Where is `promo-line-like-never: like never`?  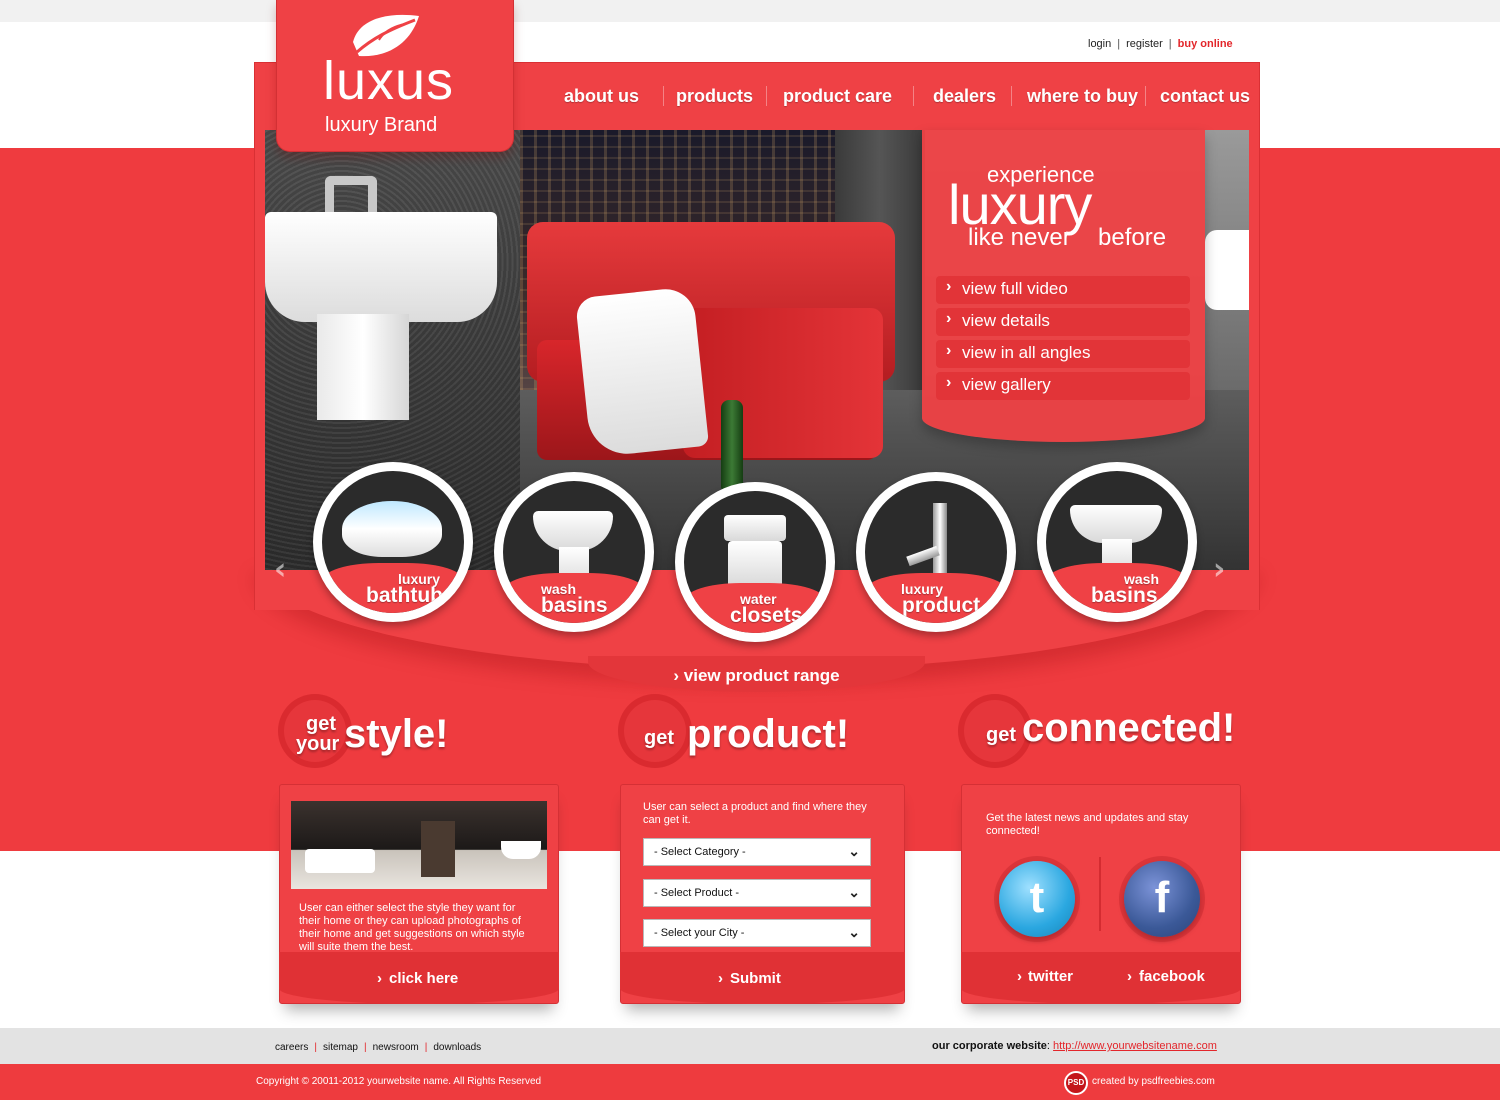 promo-line-like-never: like never is located at coordinates (1019, 237).